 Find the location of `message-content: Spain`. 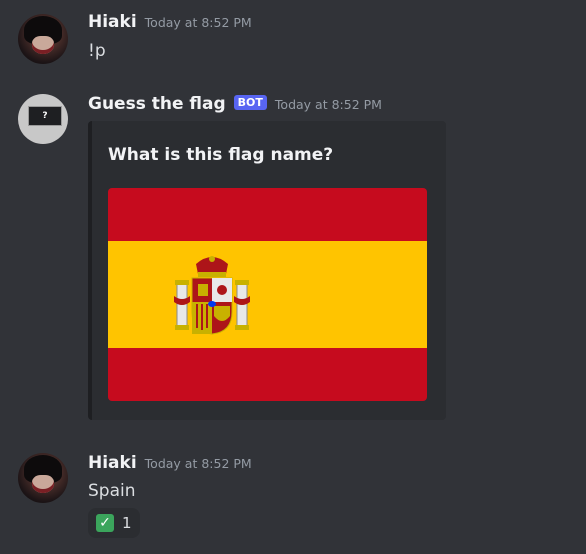

message-content: Spain is located at coordinates (112, 491).